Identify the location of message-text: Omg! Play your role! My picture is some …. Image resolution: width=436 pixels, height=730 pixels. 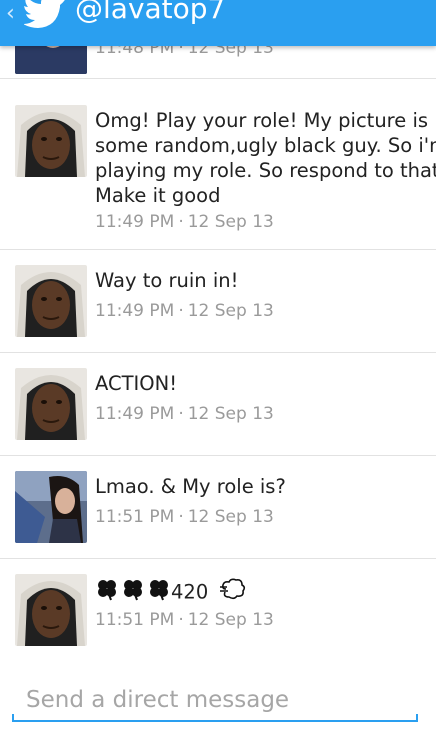
(265, 158).